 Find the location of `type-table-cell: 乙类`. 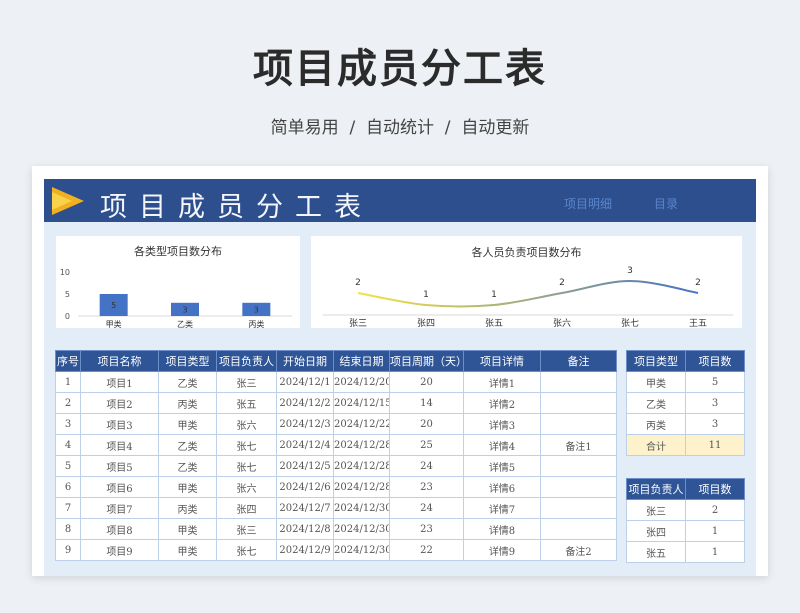

type-table-cell: 乙类 is located at coordinates (656, 403).